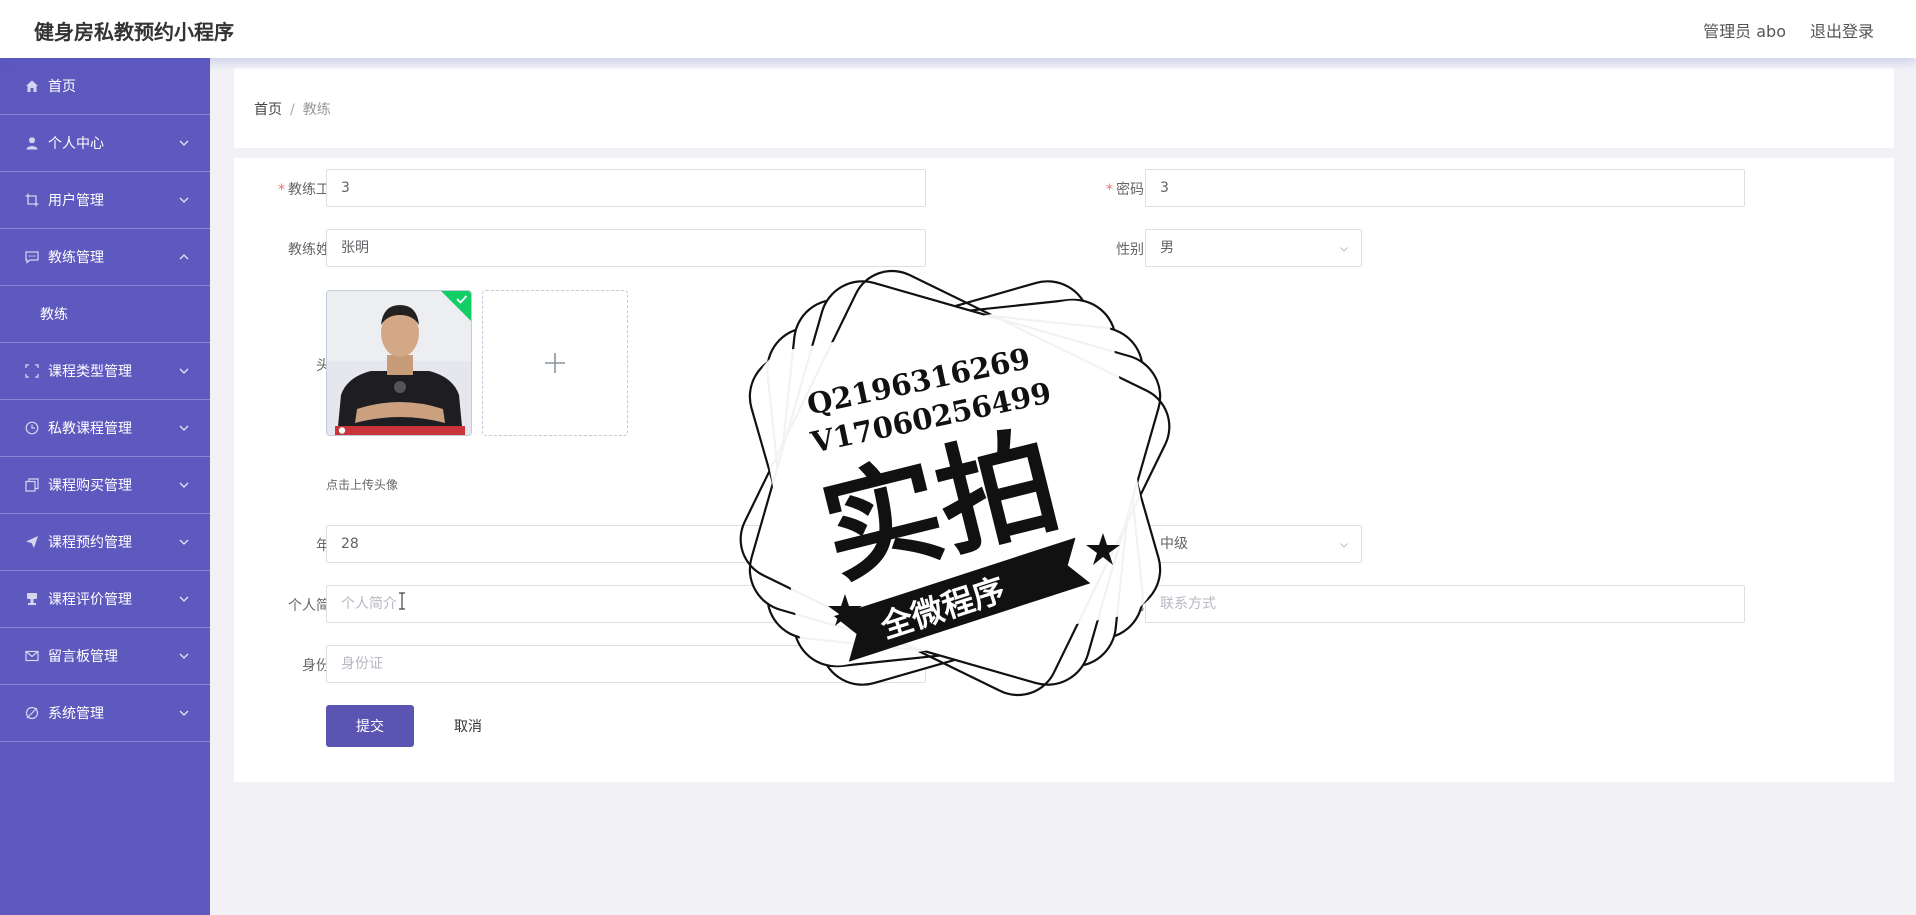 This screenshot has height=915, width=1916. Describe the element at coordinates (626, 188) in the screenshot. I see `coach-no-input: 3` at that location.